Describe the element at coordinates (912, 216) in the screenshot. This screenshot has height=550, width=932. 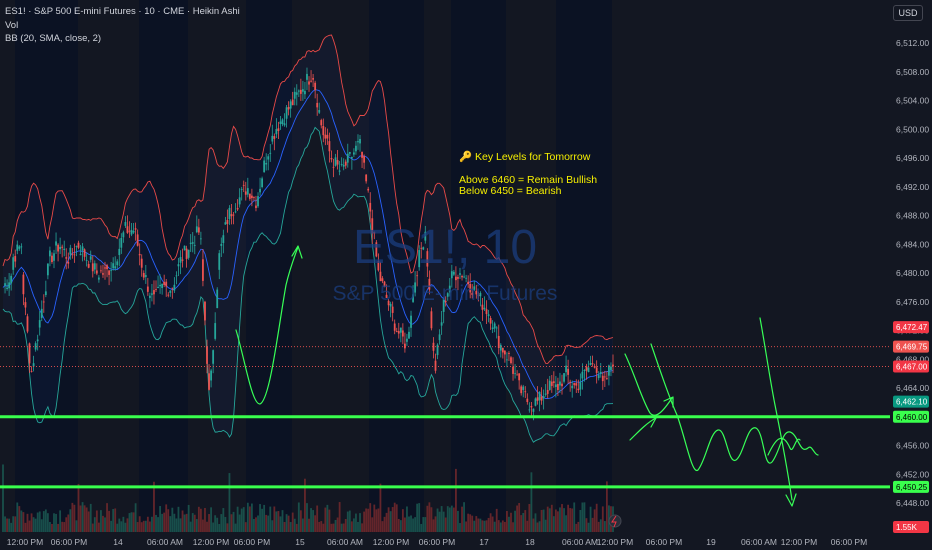
I see `price-tick-label: 6,488.00` at that location.